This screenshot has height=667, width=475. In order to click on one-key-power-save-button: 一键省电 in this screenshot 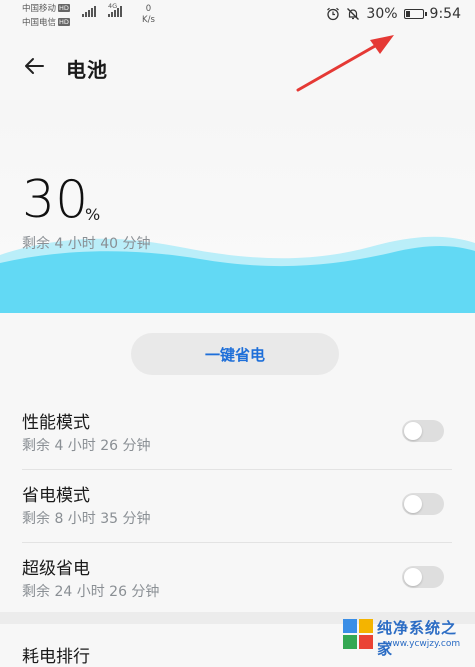, I will do `click(235, 354)`.